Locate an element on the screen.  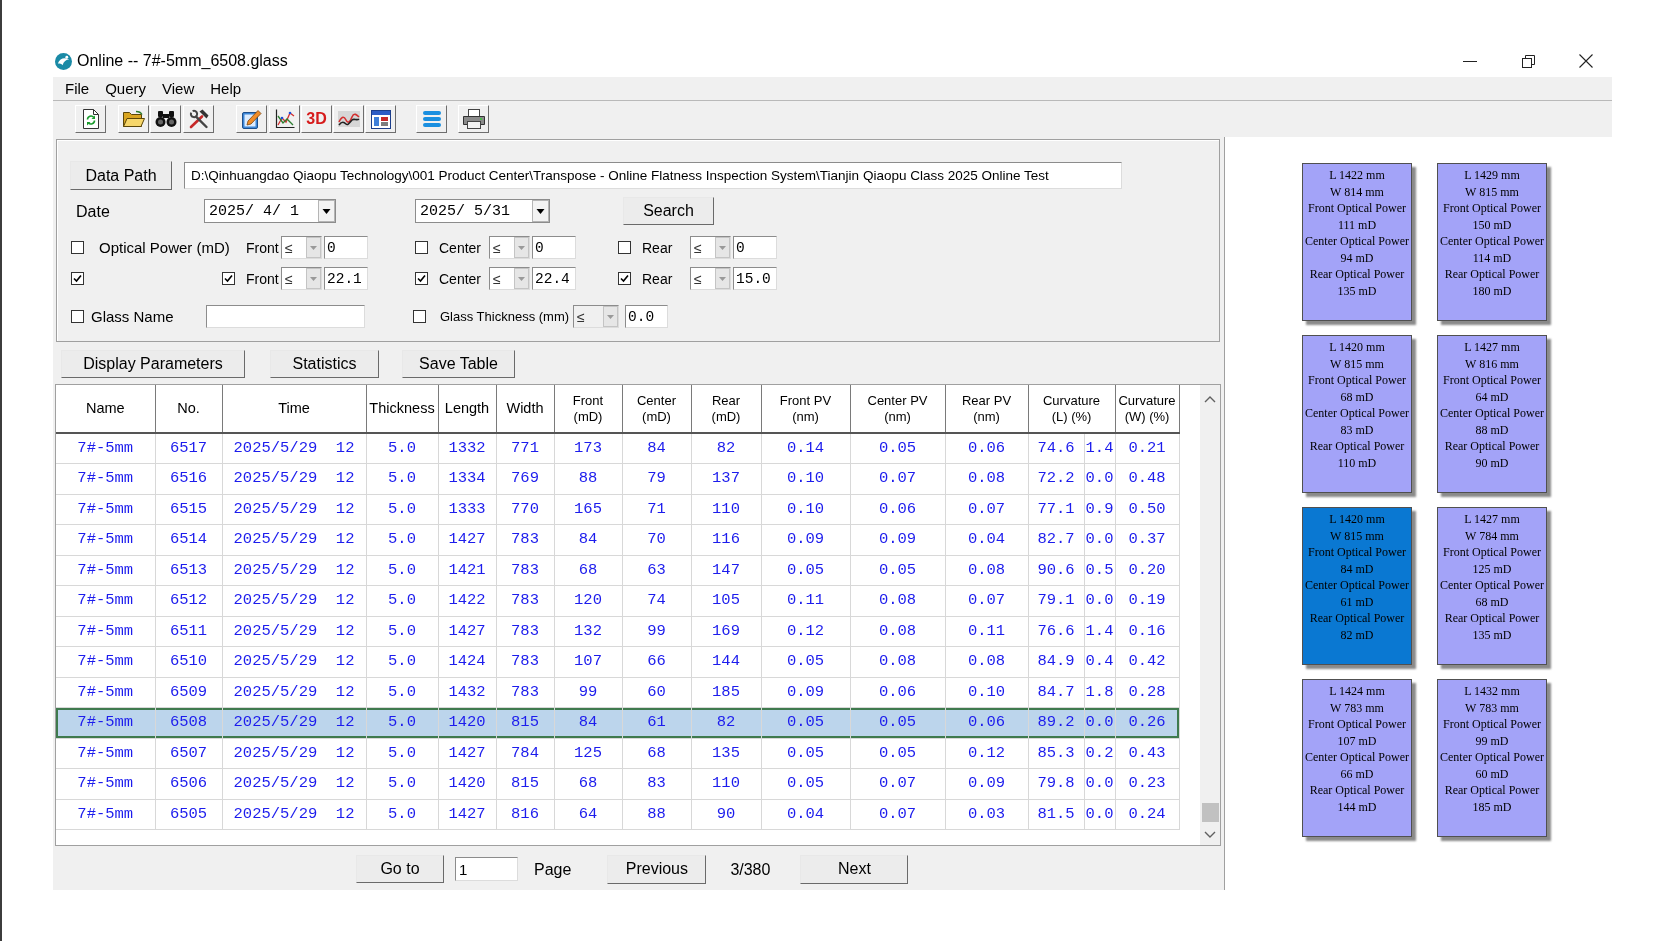
table-cell: 116 is located at coordinates (726, 539).